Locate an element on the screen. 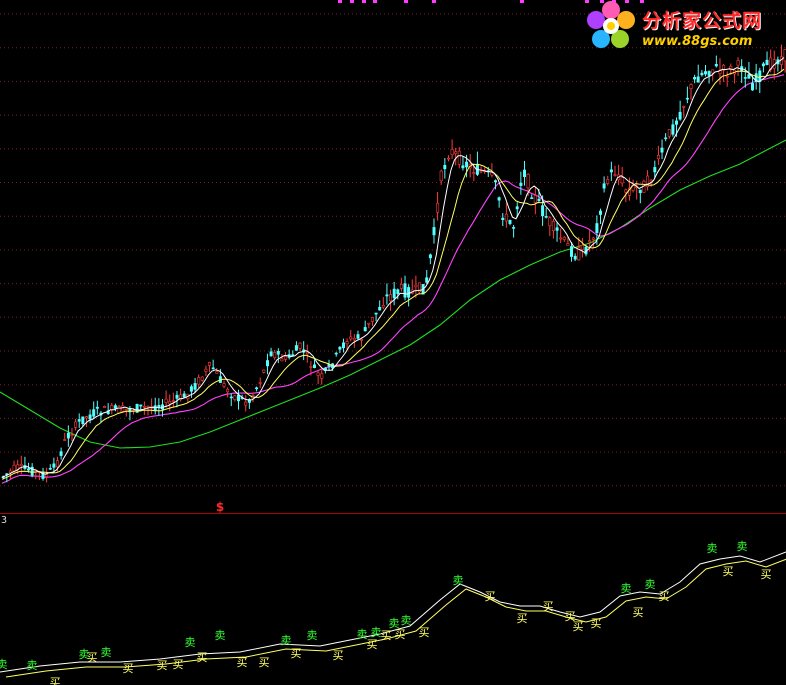  flower-logo-icon is located at coordinates (611, 24).